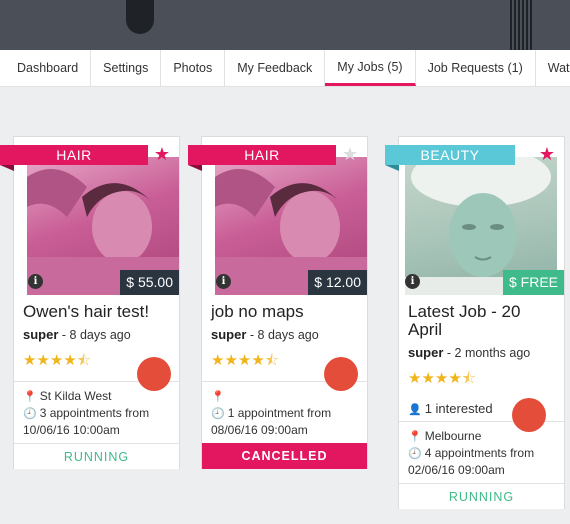 The height and width of the screenshot is (524, 570). Describe the element at coordinates (487, 353) in the screenshot. I see `posted-time: - 2 months ago` at that location.